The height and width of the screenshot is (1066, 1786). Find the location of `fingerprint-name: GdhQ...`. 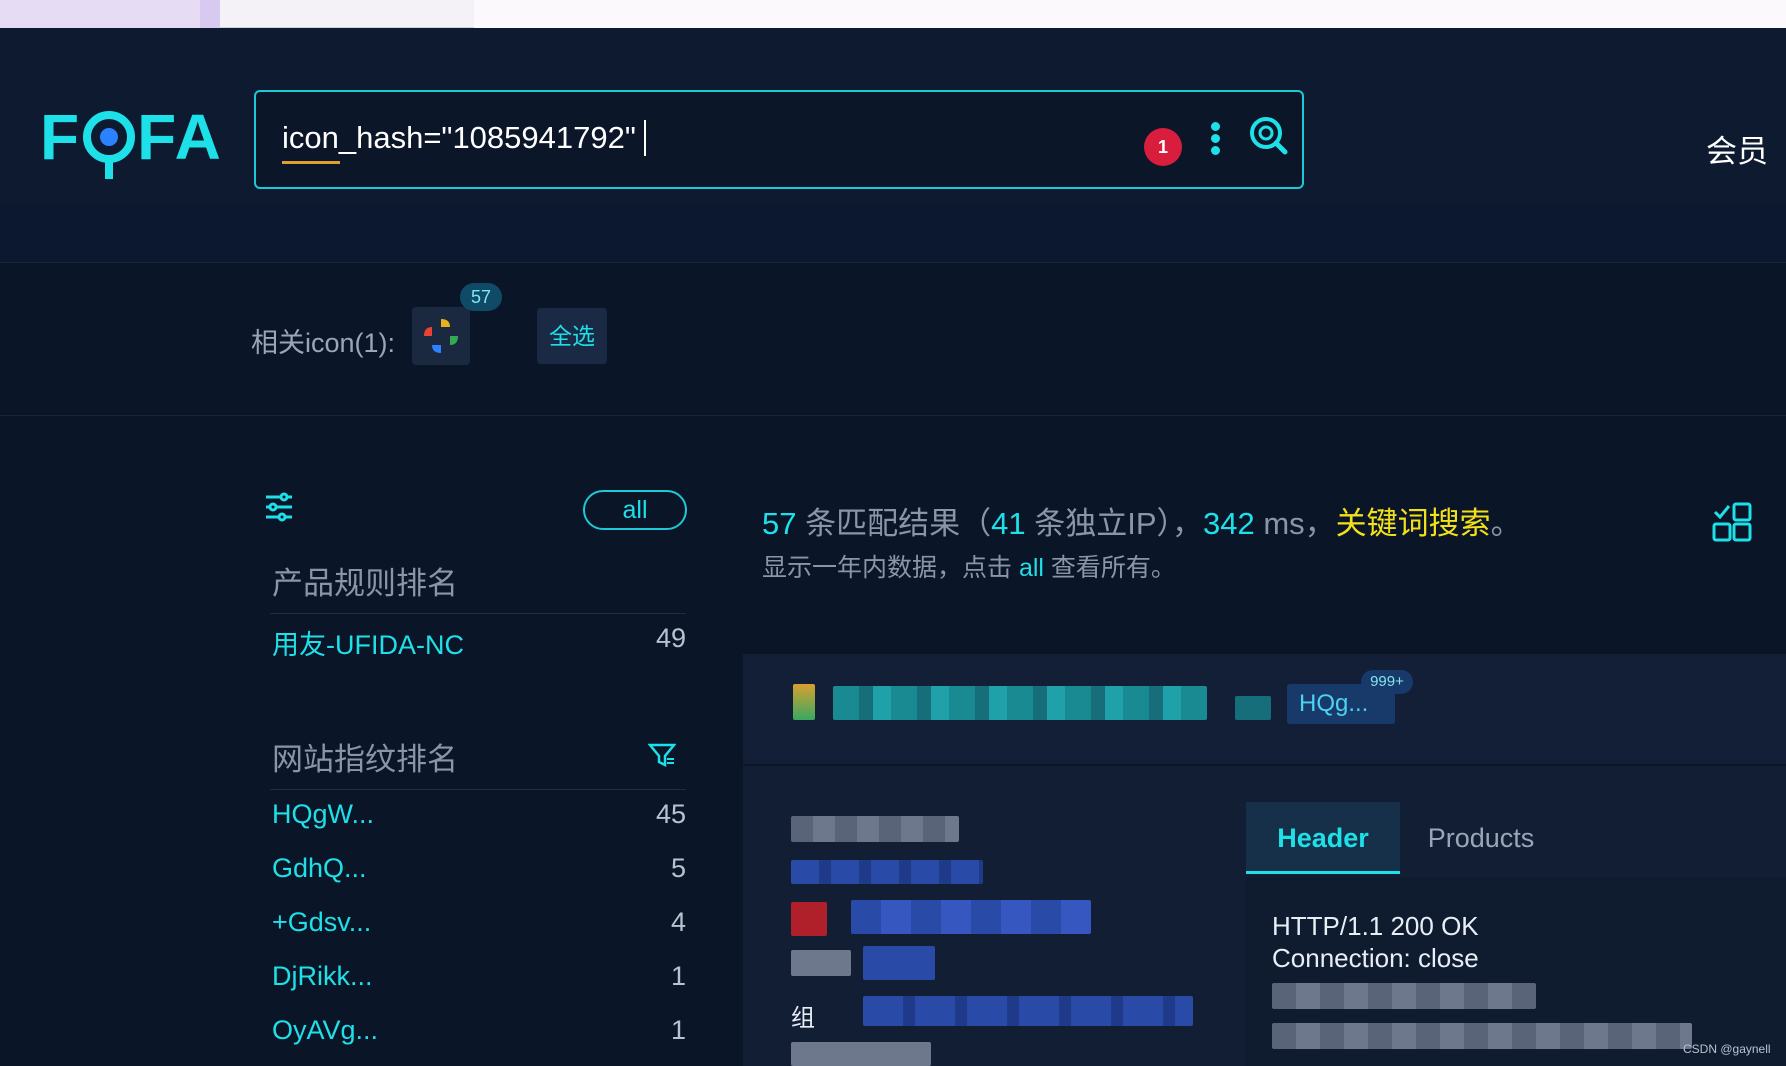

fingerprint-name: GdhQ... is located at coordinates (319, 868).